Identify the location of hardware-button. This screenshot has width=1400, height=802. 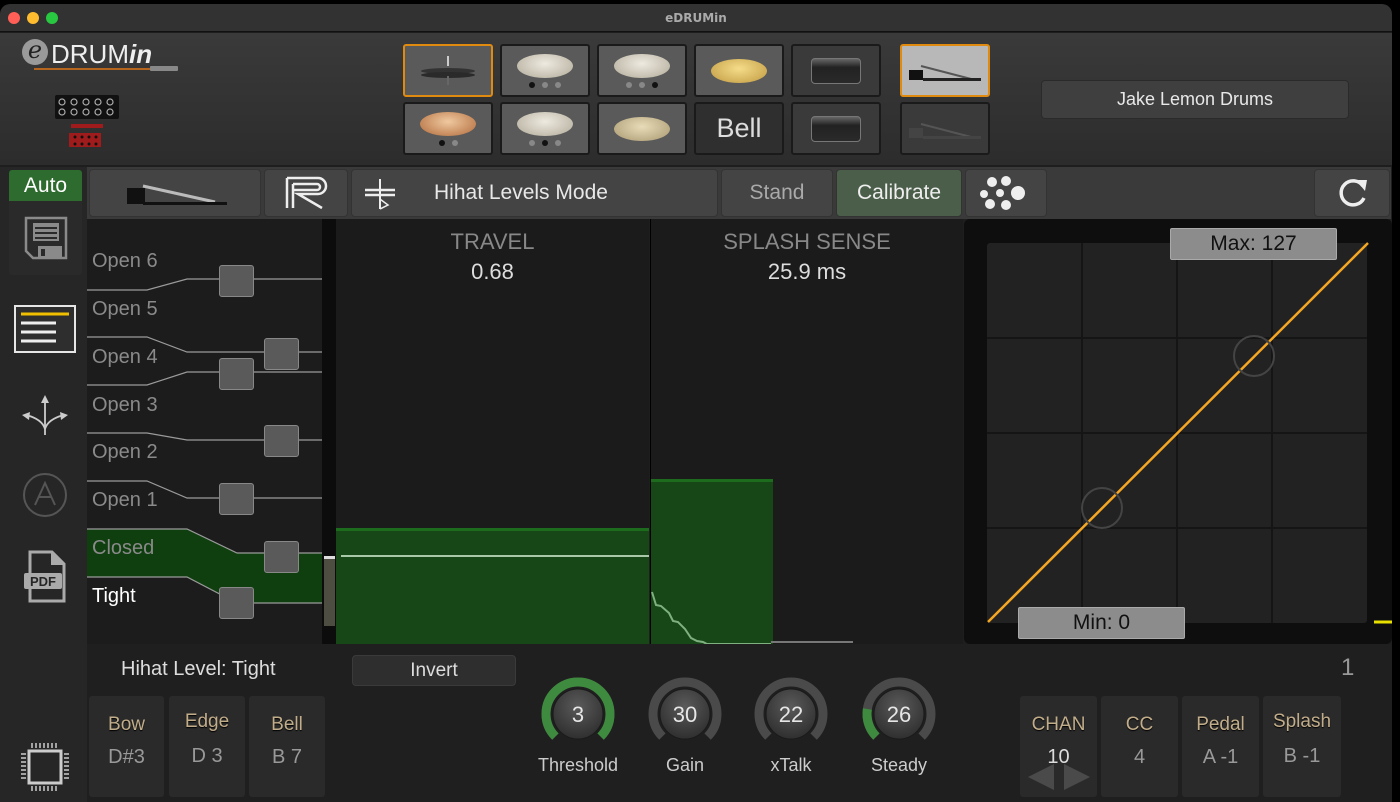
(45, 767).